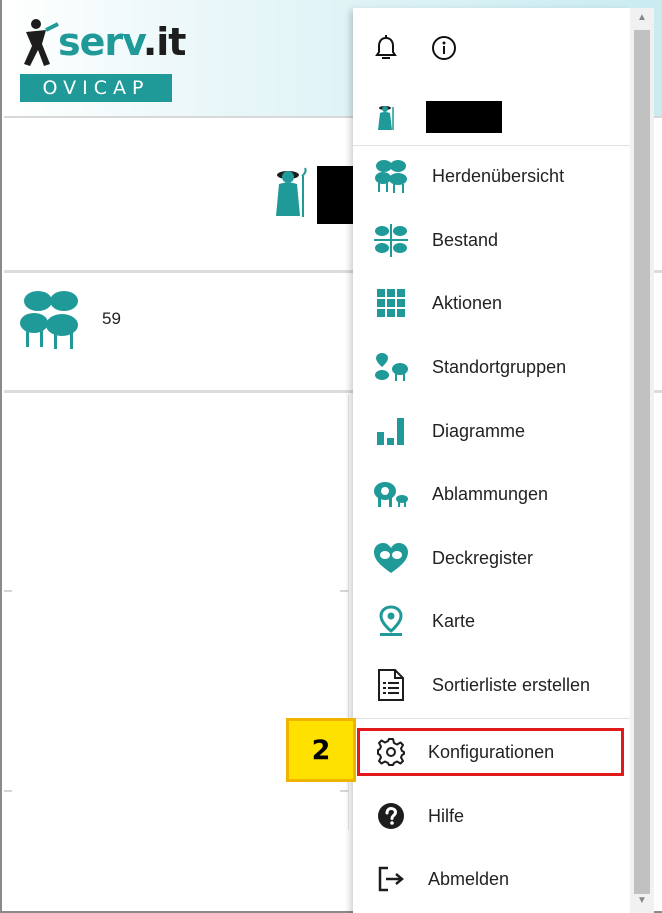 The width and height of the screenshot is (662, 913). I want to click on menu-item-bestand: Bestand, so click(491, 240).